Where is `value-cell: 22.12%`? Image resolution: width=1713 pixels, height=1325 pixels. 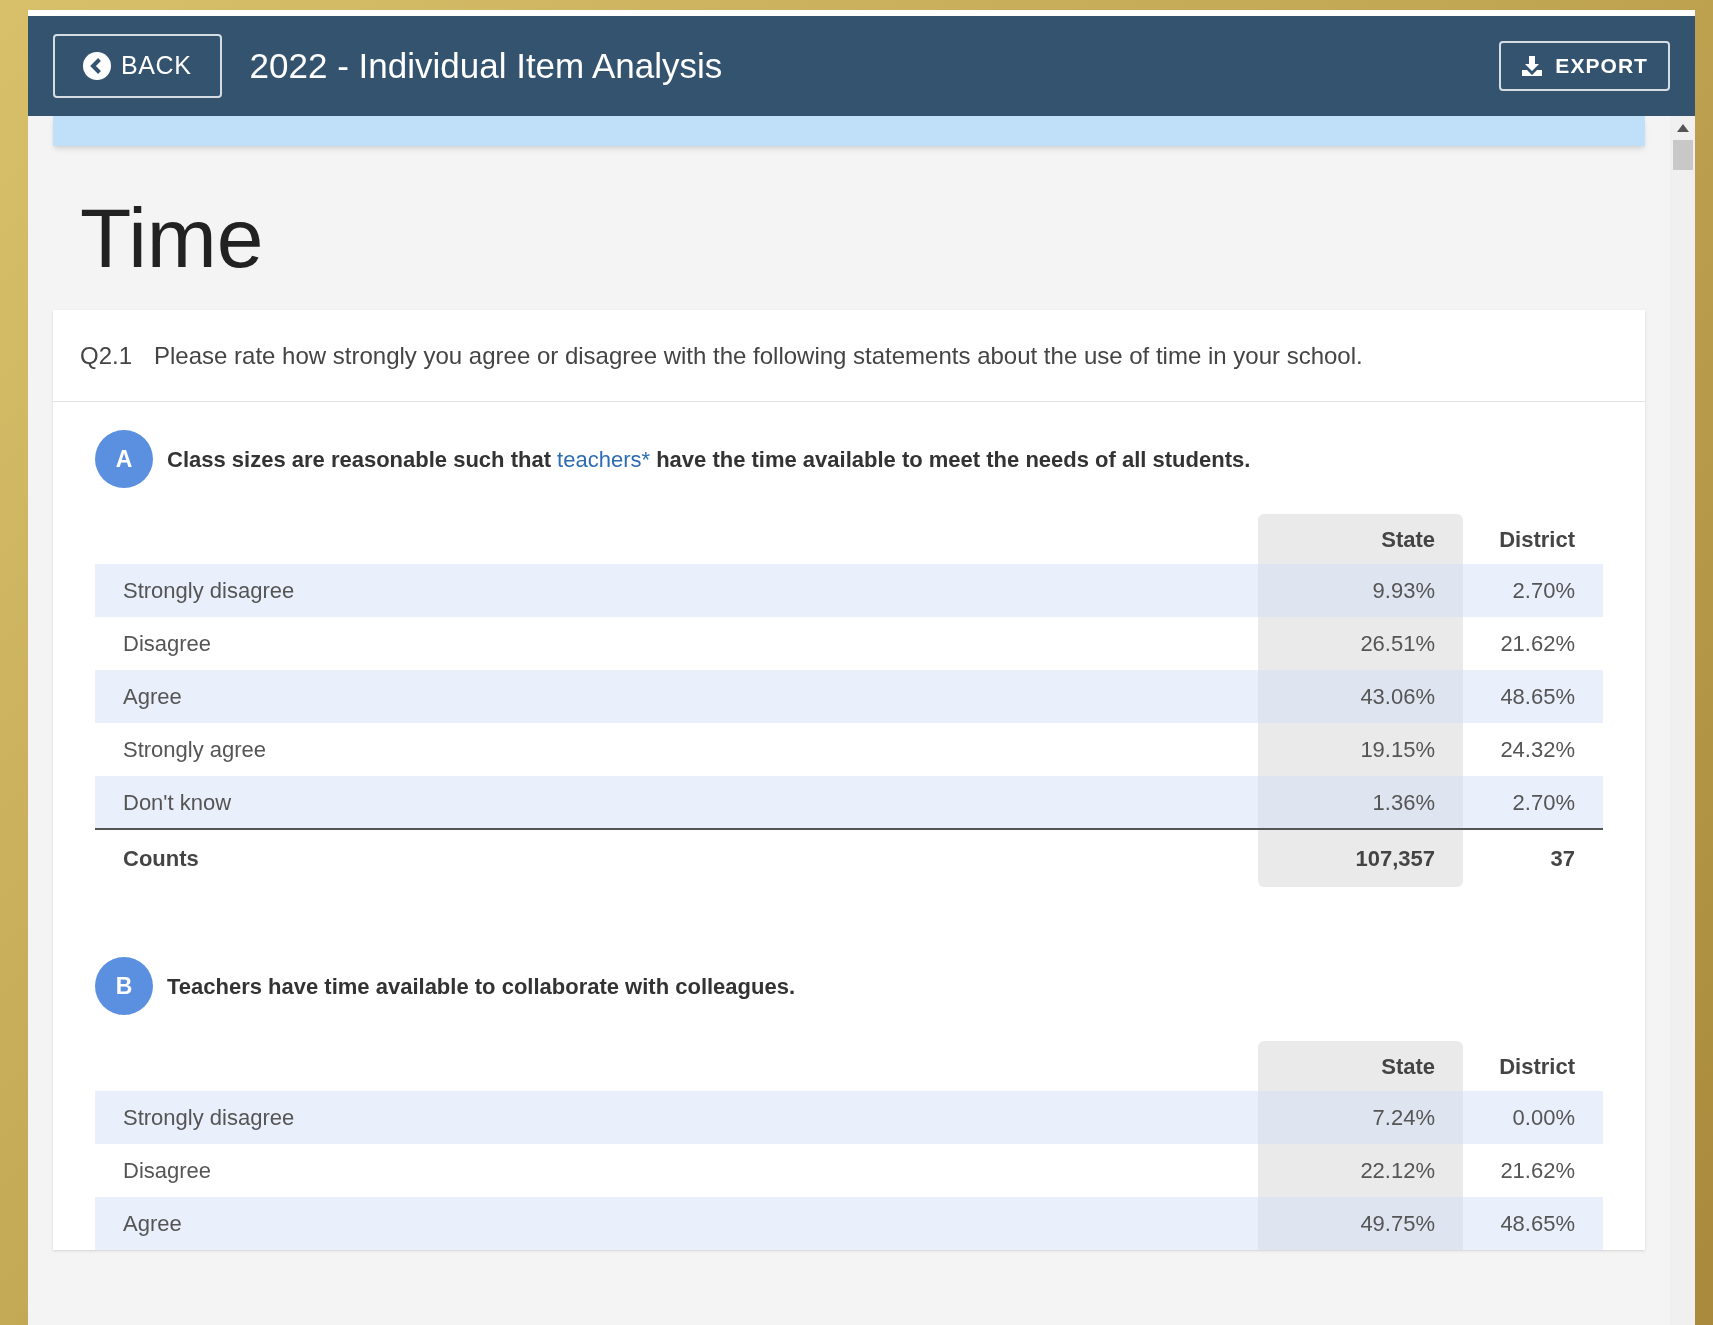 value-cell: 22.12% is located at coordinates (1360, 1170).